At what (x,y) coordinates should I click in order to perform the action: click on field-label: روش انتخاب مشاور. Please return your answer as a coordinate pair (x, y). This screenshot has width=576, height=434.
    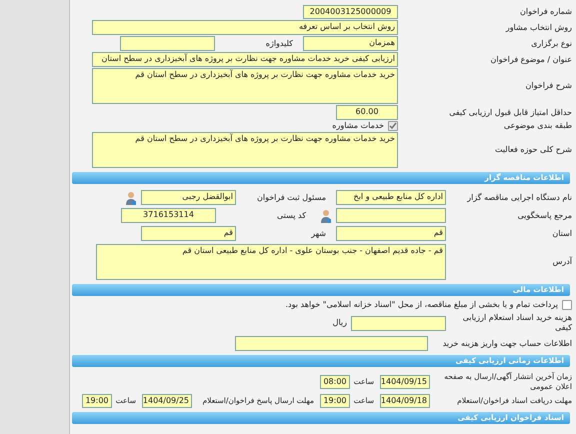
    Looking at the image, I should click on (538, 27).